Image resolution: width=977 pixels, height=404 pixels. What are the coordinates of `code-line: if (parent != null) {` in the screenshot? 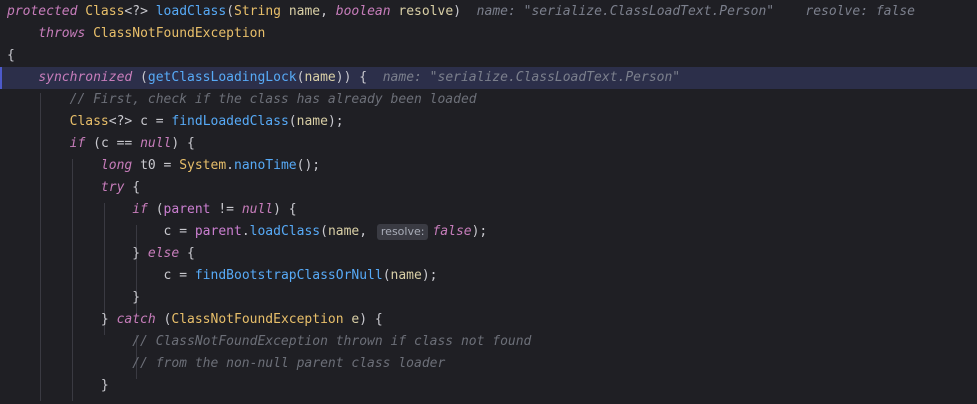 It's located at (488, 210).